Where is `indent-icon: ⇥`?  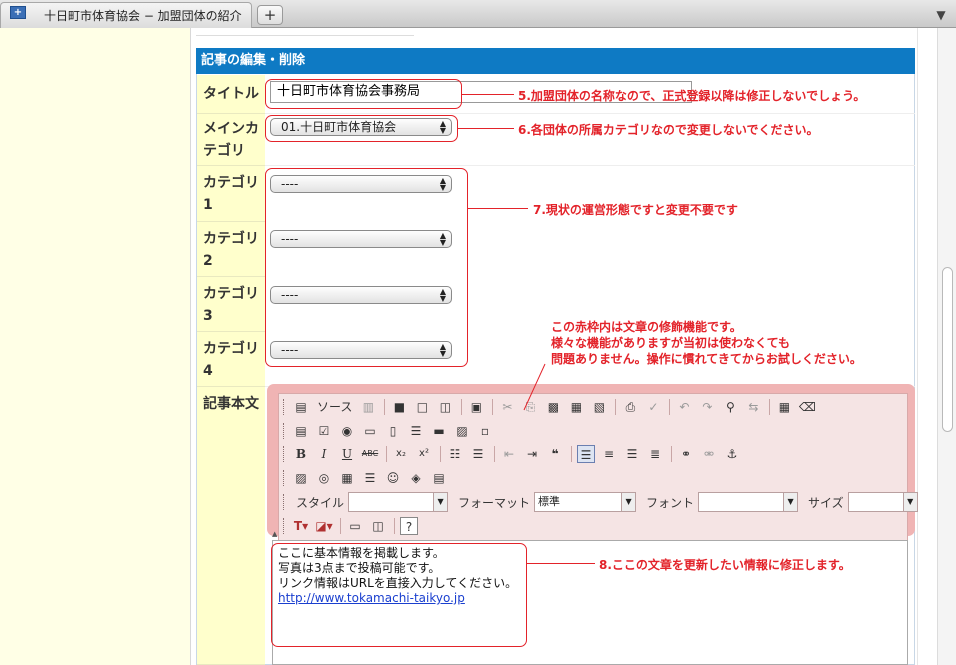 indent-icon: ⇥ is located at coordinates (532, 454).